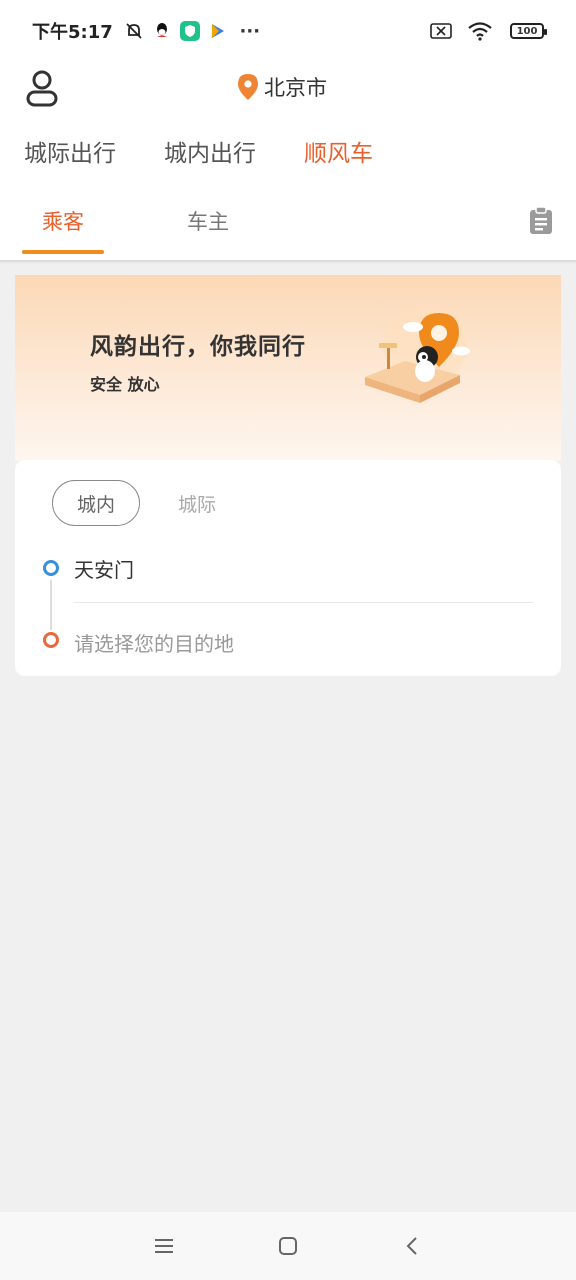 The height and width of the screenshot is (1280, 576). Describe the element at coordinates (338, 151) in the screenshot. I see `tab-carpool: 顺风车` at that location.